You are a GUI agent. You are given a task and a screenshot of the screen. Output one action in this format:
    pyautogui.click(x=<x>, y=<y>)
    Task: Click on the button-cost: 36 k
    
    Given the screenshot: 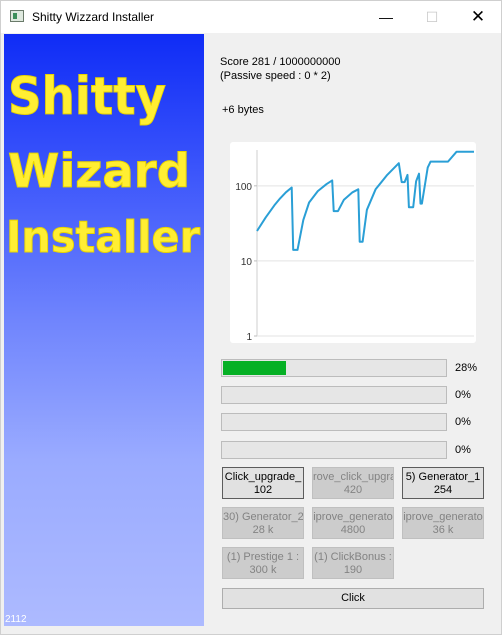 What is the action you would take?
    pyautogui.click(x=443, y=530)
    